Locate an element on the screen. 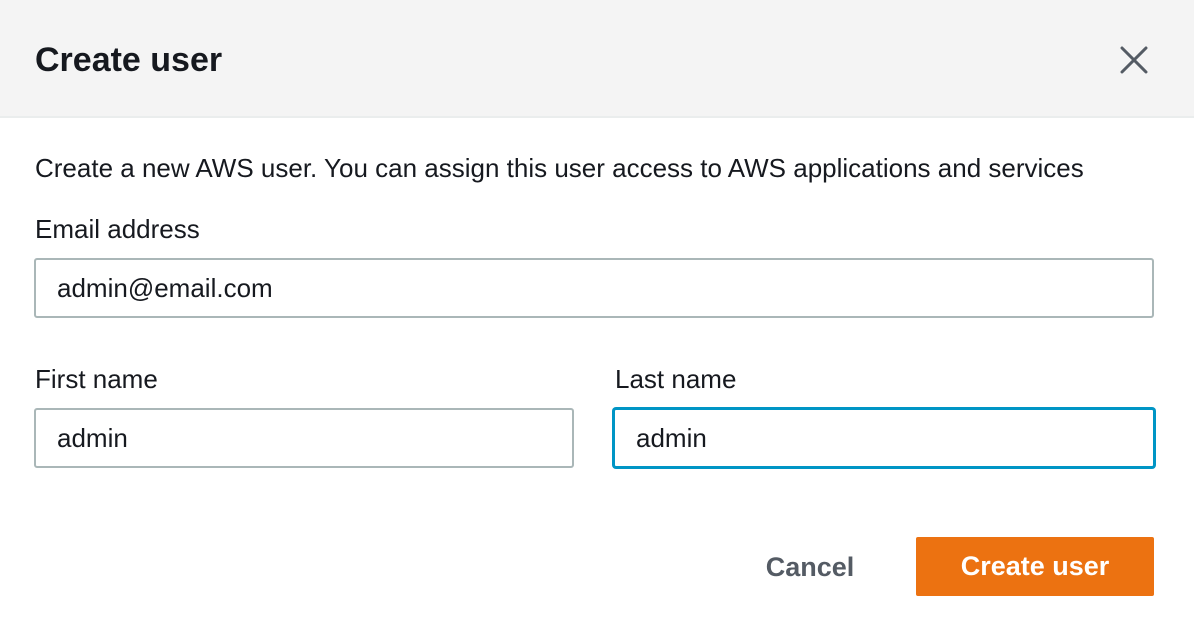  first-name-label: First name is located at coordinates (96, 379).